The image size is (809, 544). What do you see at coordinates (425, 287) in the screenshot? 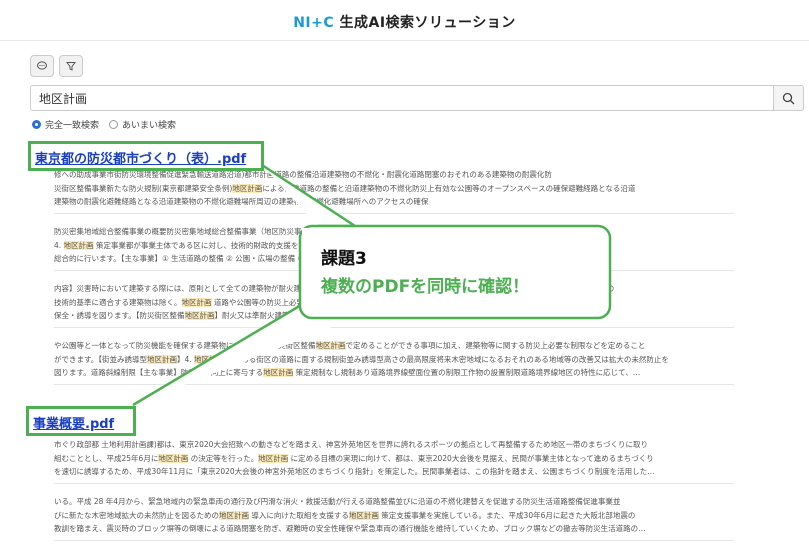
I see `callout-message: 複数のPDFを同時に確認！` at bounding box center [425, 287].